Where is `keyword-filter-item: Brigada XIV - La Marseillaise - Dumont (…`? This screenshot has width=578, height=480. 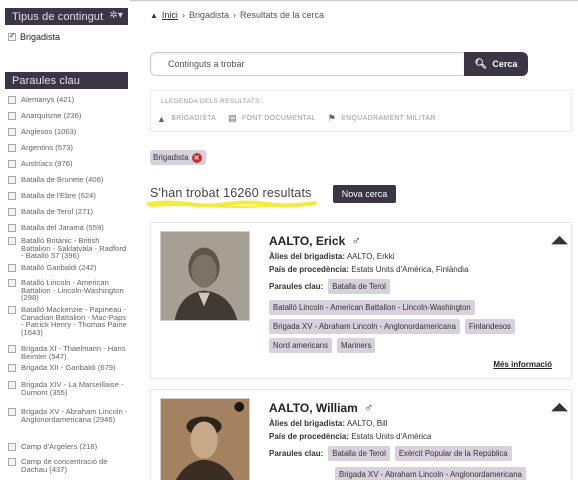 keyword-filter-item: Brigada XIV - La Marseillaise - Dumont (… is located at coordinates (68, 388).